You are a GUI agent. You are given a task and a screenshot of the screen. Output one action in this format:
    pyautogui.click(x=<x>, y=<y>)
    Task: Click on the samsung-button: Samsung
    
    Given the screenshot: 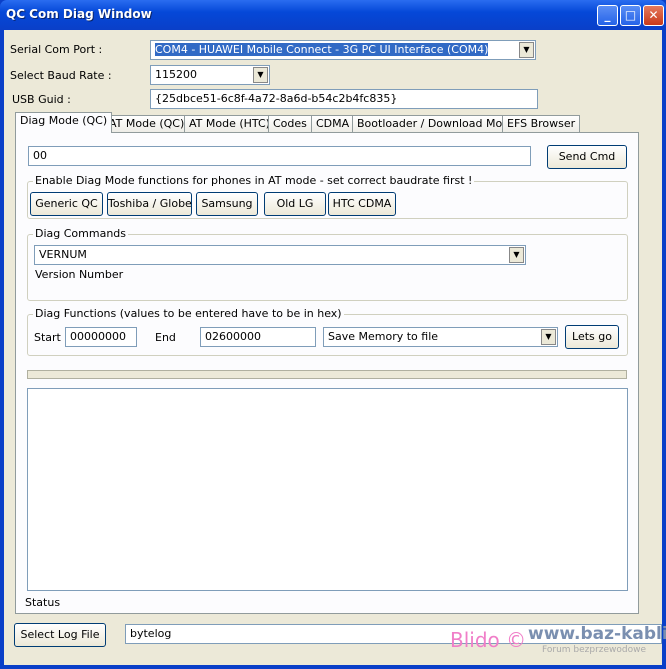 What is the action you would take?
    pyautogui.click(x=227, y=204)
    